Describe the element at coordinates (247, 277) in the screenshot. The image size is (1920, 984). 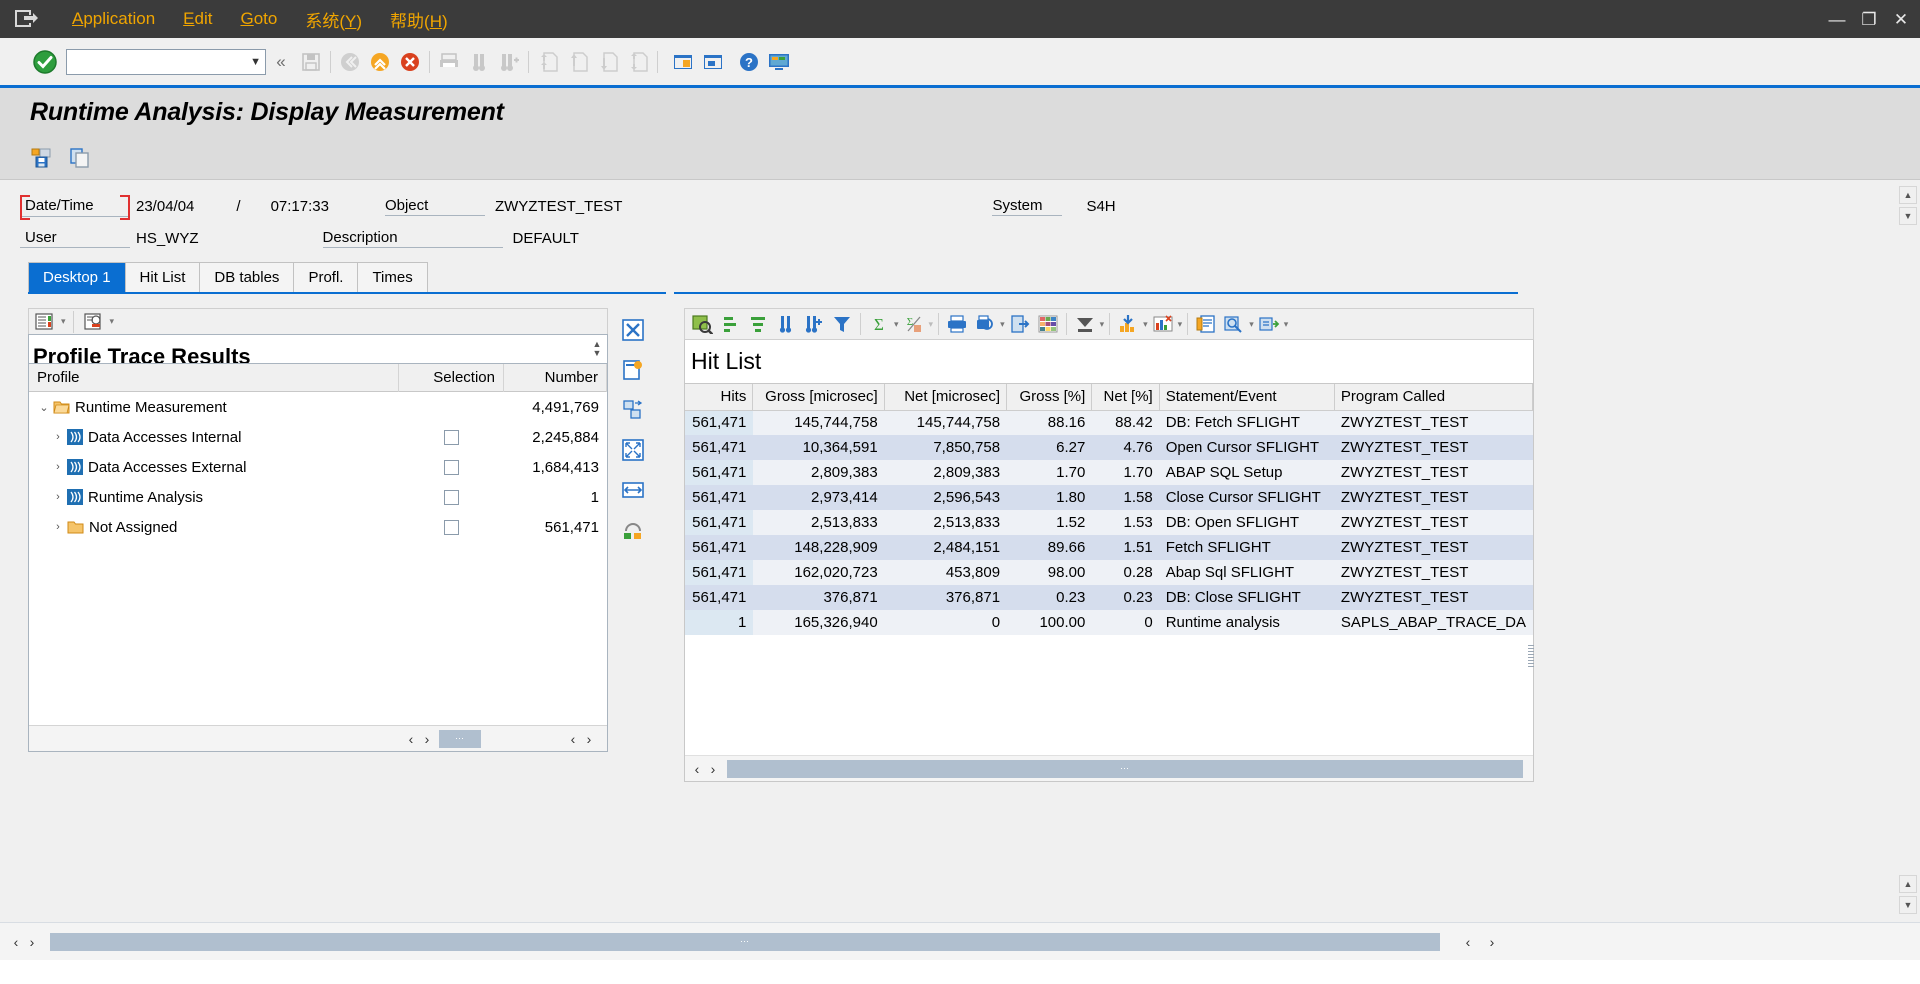
I see `tab-db-tables: DB tables` at that location.